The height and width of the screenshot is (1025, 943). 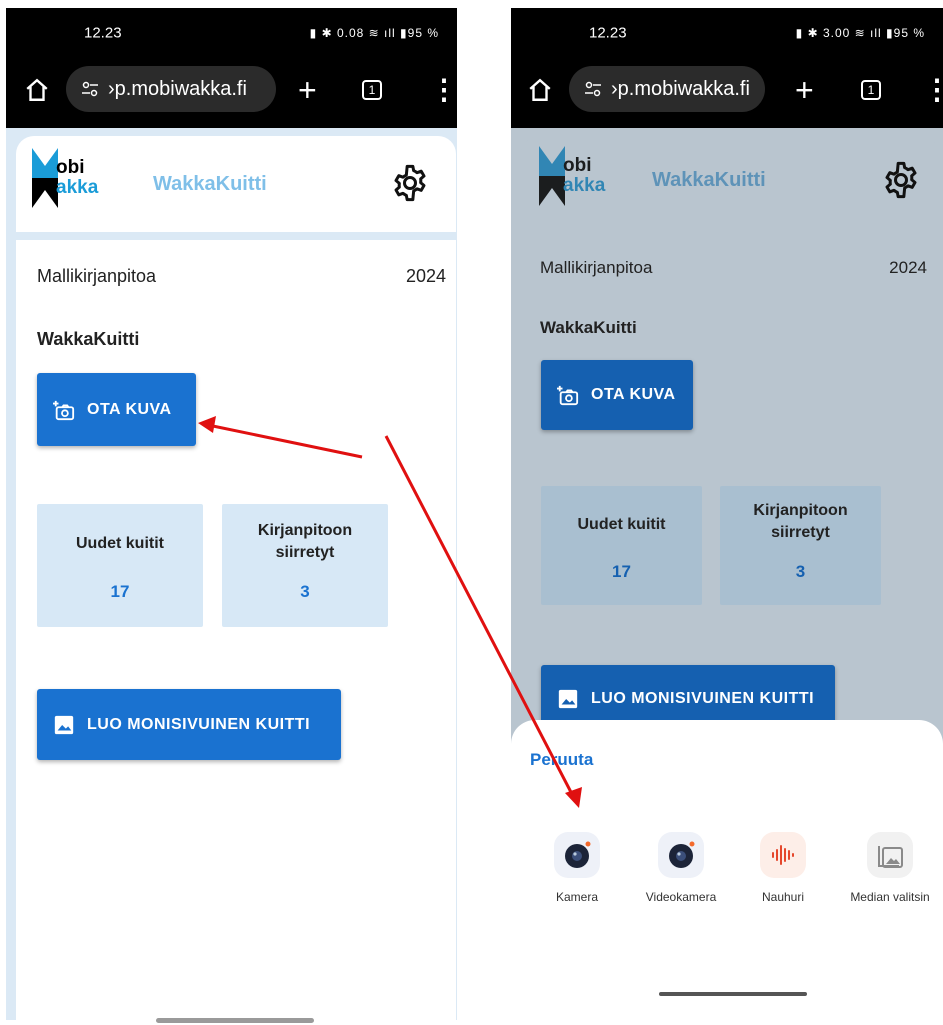 I want to click on app-name: Nauhuri, so click(x=783, y=897).